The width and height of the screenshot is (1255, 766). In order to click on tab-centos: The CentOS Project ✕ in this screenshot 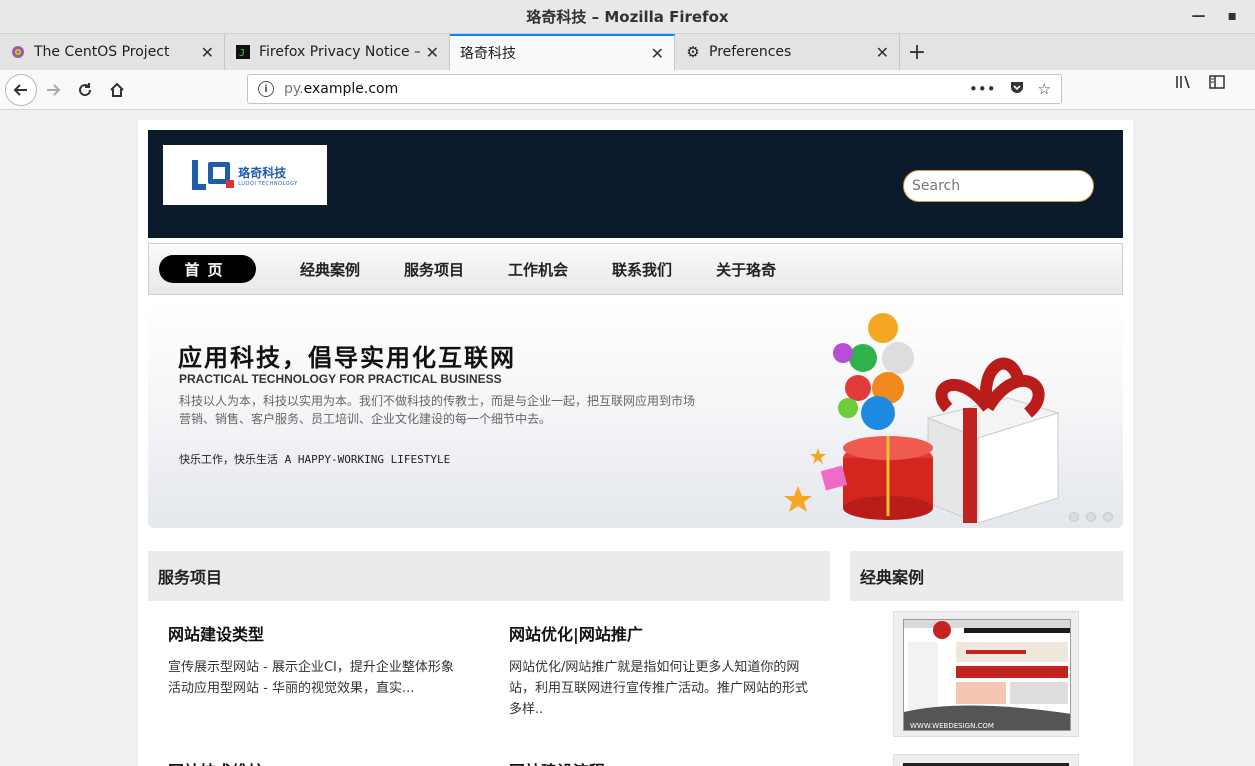, I will do `click(112, 52)`.